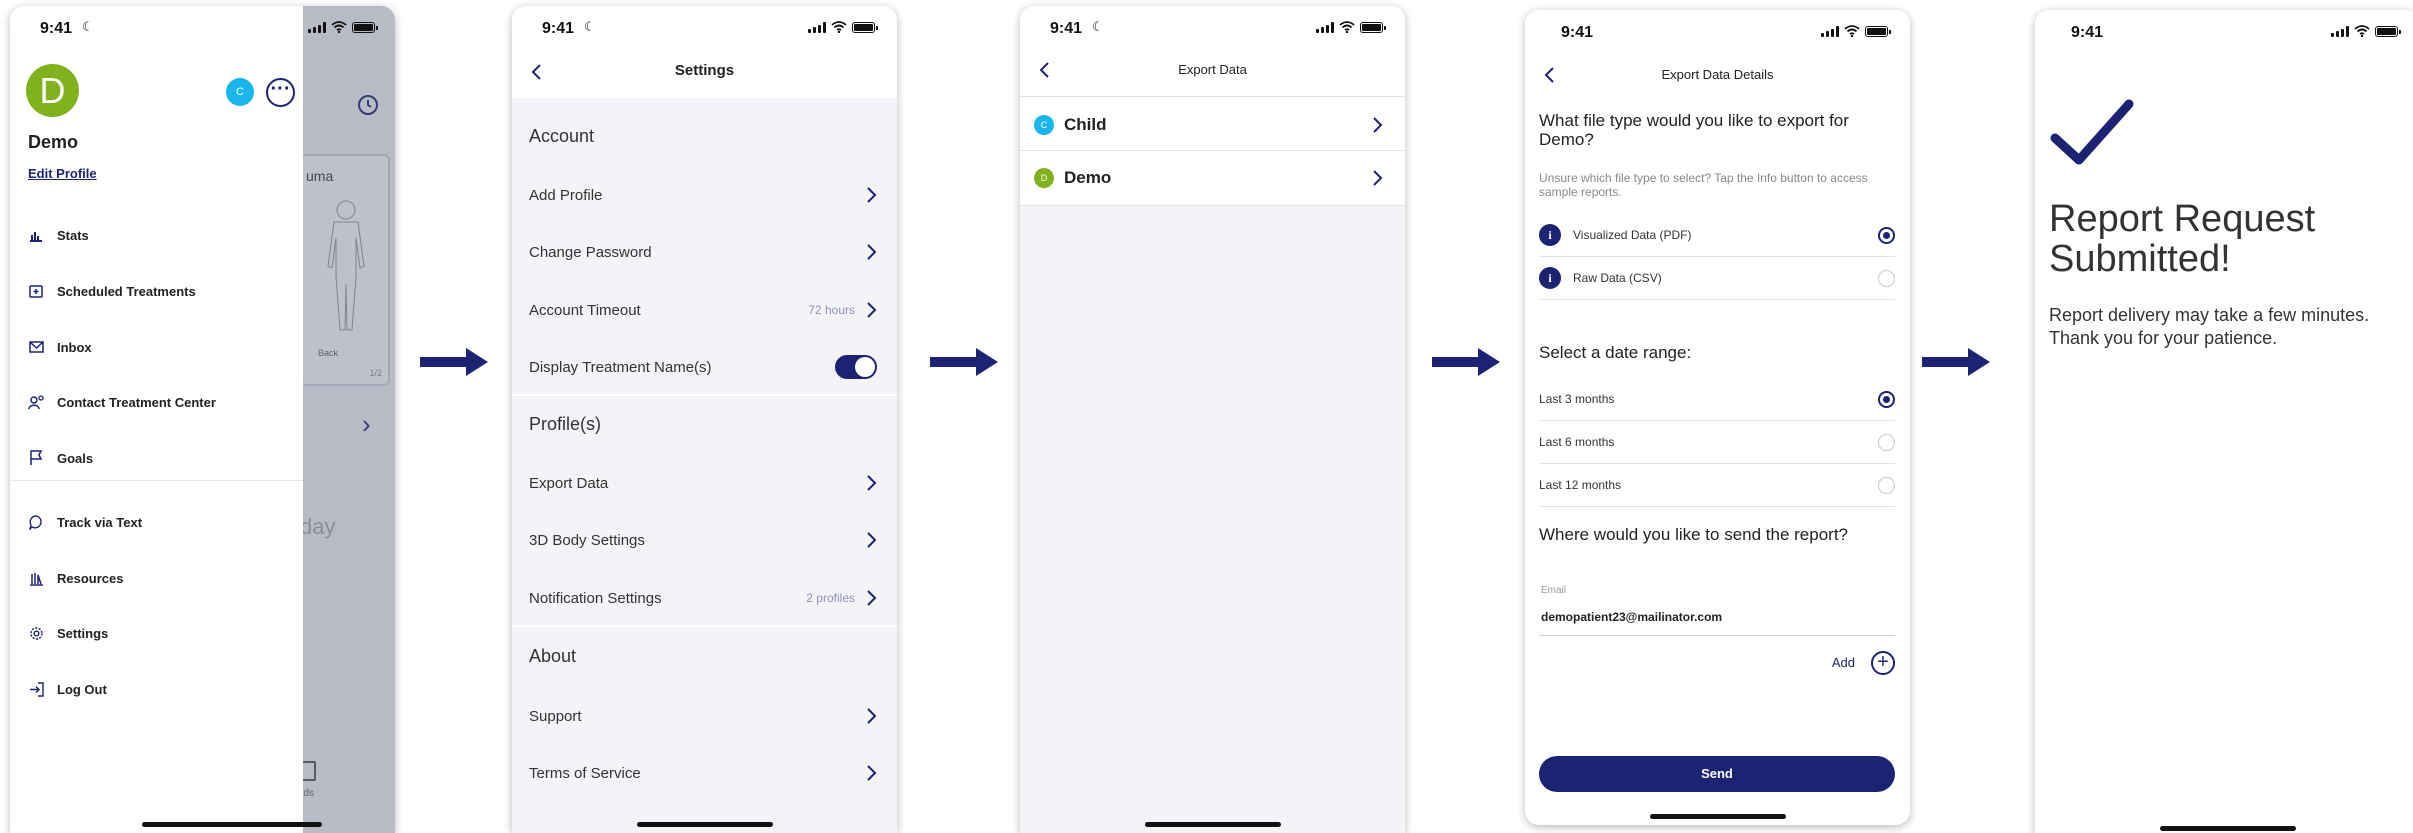 The image size is (2413, 833). Describe the element at coordinates (2224, 31) in the screenshot. I see `status-bar: 9:41` at that location.